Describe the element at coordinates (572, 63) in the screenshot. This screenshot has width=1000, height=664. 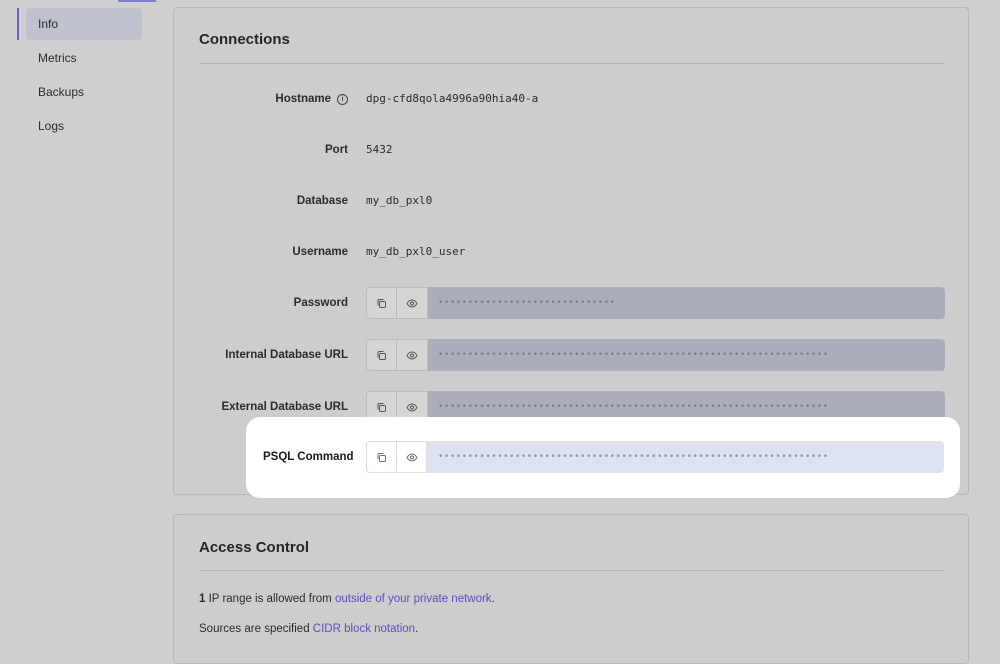
I see `connections-divider` at that location.